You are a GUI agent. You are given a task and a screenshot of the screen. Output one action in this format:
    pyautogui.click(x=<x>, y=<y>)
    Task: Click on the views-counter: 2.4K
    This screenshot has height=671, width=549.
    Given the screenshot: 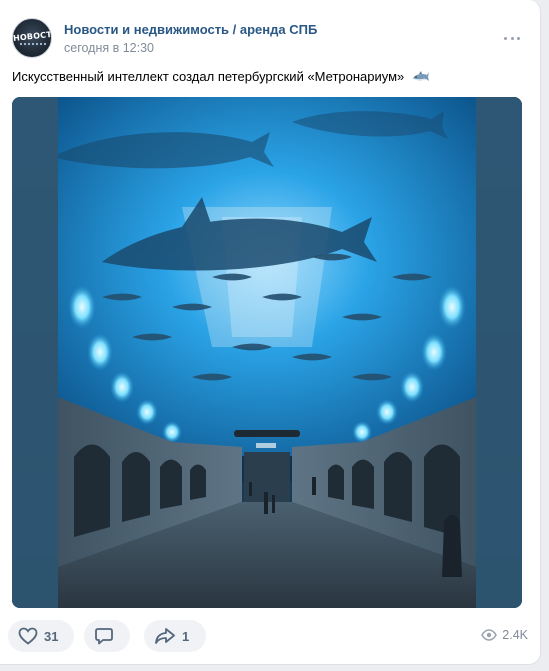 What is the action you would take?
    pyautogui.click(x=504, y=635)
    